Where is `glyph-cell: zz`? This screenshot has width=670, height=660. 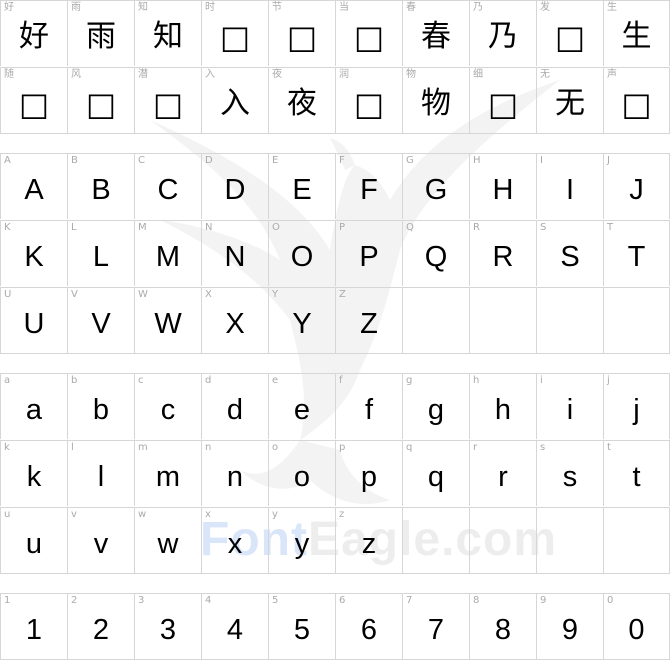 glyph-cell: zz is located at coordinates (368, 540).